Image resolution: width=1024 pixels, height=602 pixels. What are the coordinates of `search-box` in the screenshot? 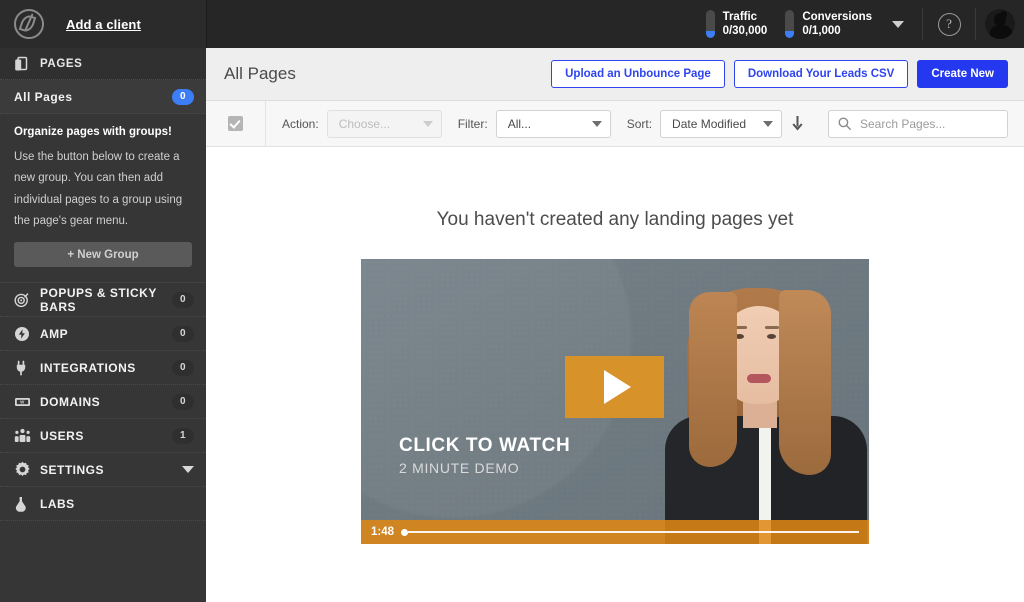 It's located at (918, 123).